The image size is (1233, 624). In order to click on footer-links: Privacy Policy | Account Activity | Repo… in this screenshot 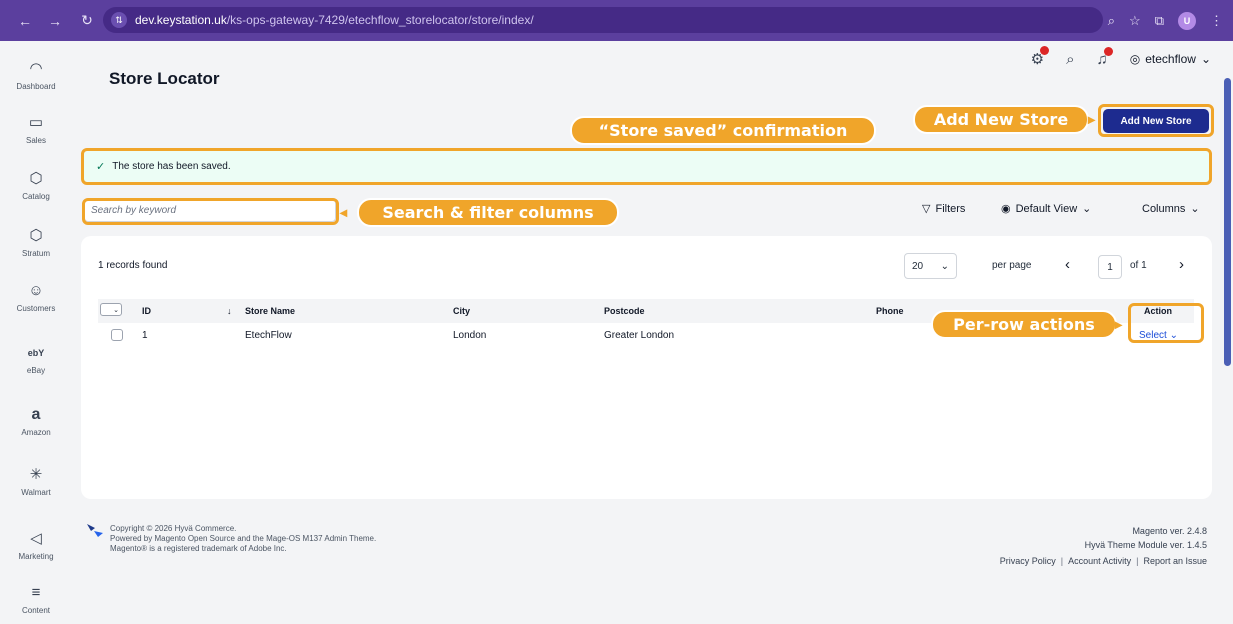, I will do `click(1103, 561)`.